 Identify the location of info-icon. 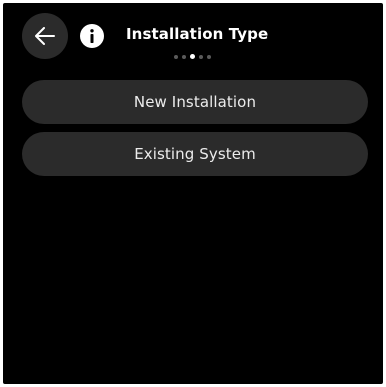
(92, 36).